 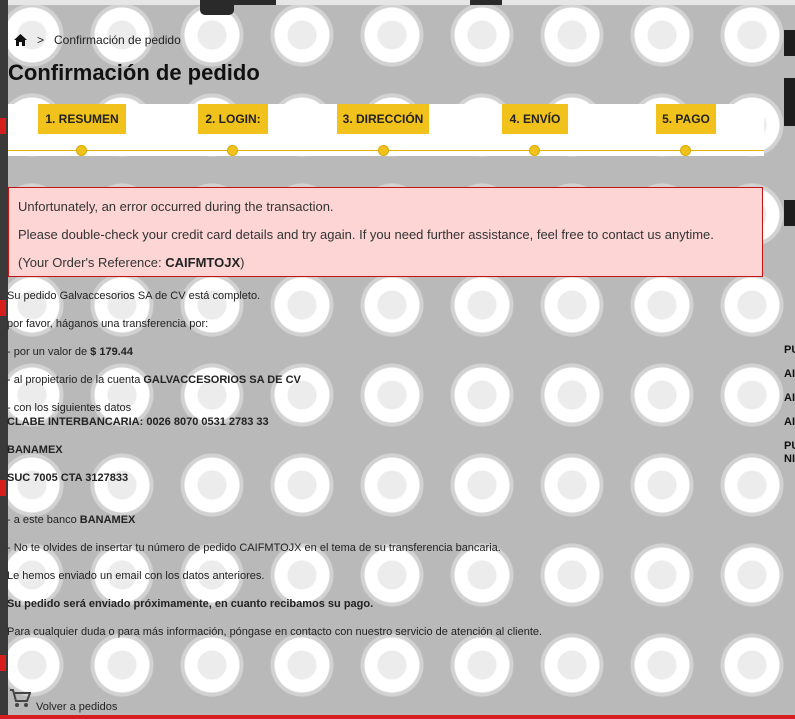 What do you see at coordinates (82, 119) in the screenshot?
I see `step-resumen: 1. RESUMEN` at bounding box center [82, 119].